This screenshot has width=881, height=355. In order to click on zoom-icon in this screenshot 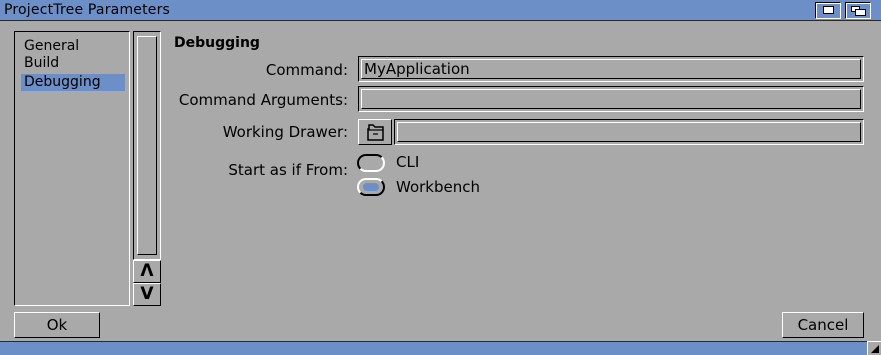, I will do `click(828, 10)`.